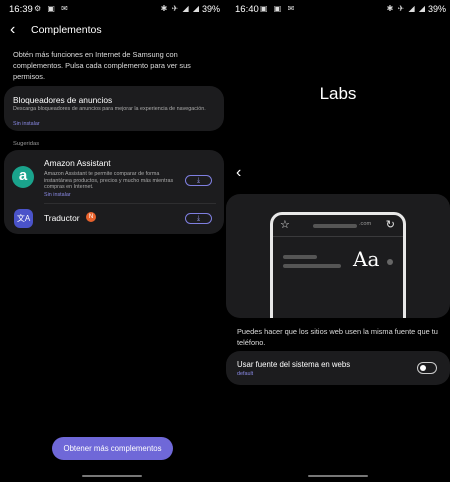 This screenshot has height=482, width=450. I want to click on toggle-knob, so click(423, 367).